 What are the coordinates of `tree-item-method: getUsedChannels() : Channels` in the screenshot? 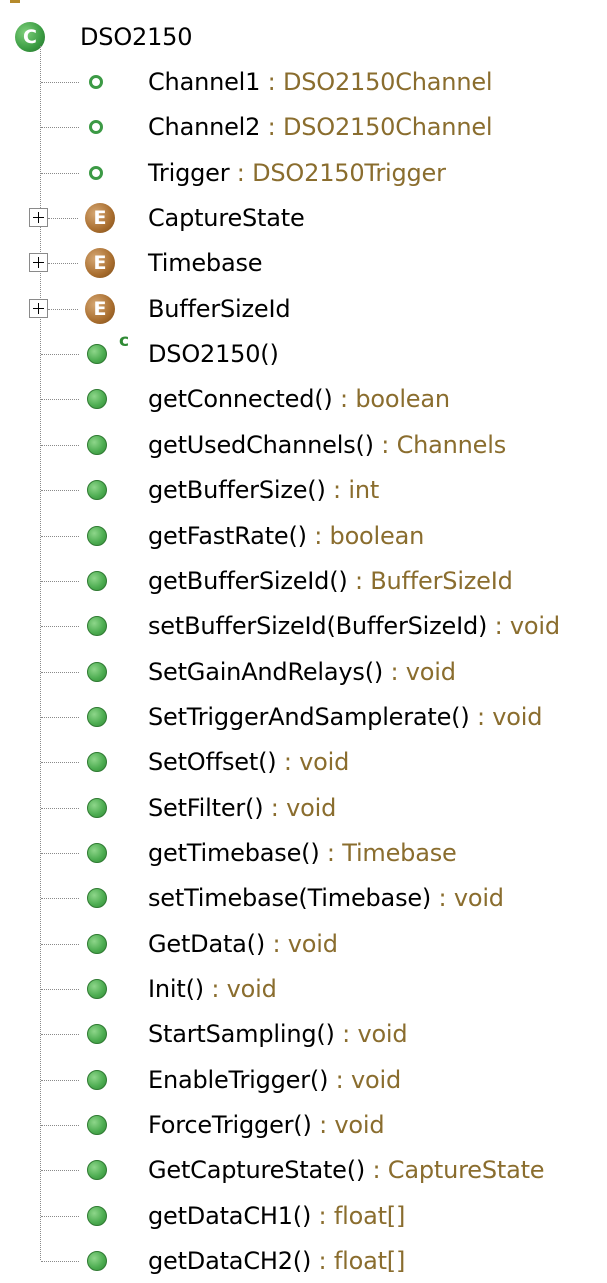 It's located at (303, 444).